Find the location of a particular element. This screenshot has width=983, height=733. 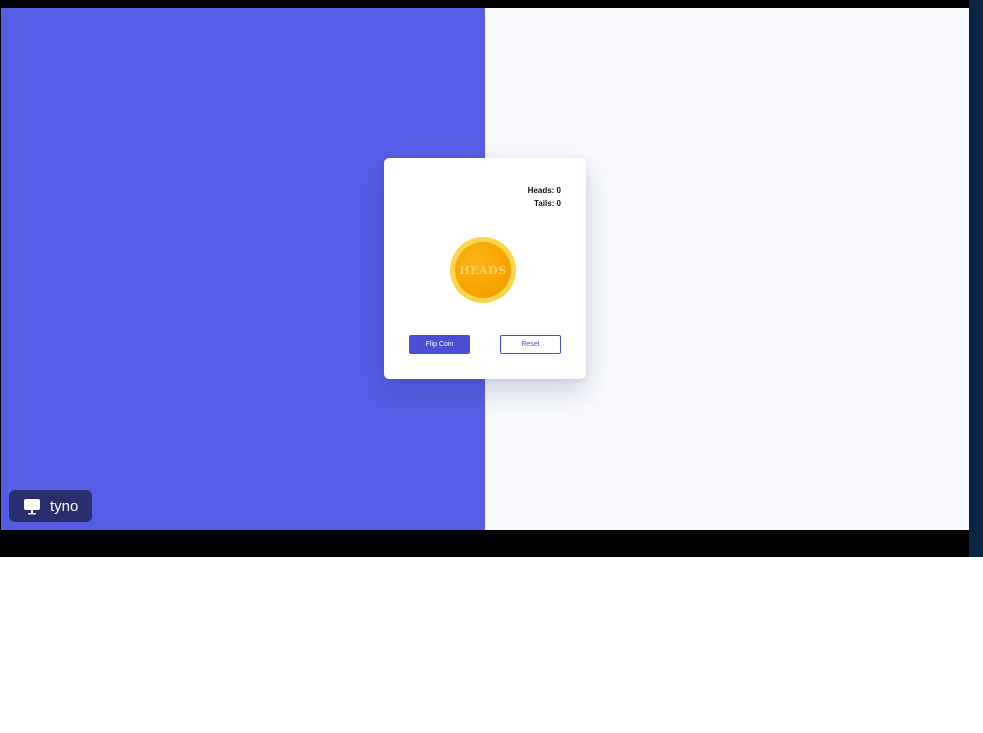

coin-flip-card: Heads: 0 Tails: 0 HEADS Flip Coin Reset is located at coordinates (485, 268).